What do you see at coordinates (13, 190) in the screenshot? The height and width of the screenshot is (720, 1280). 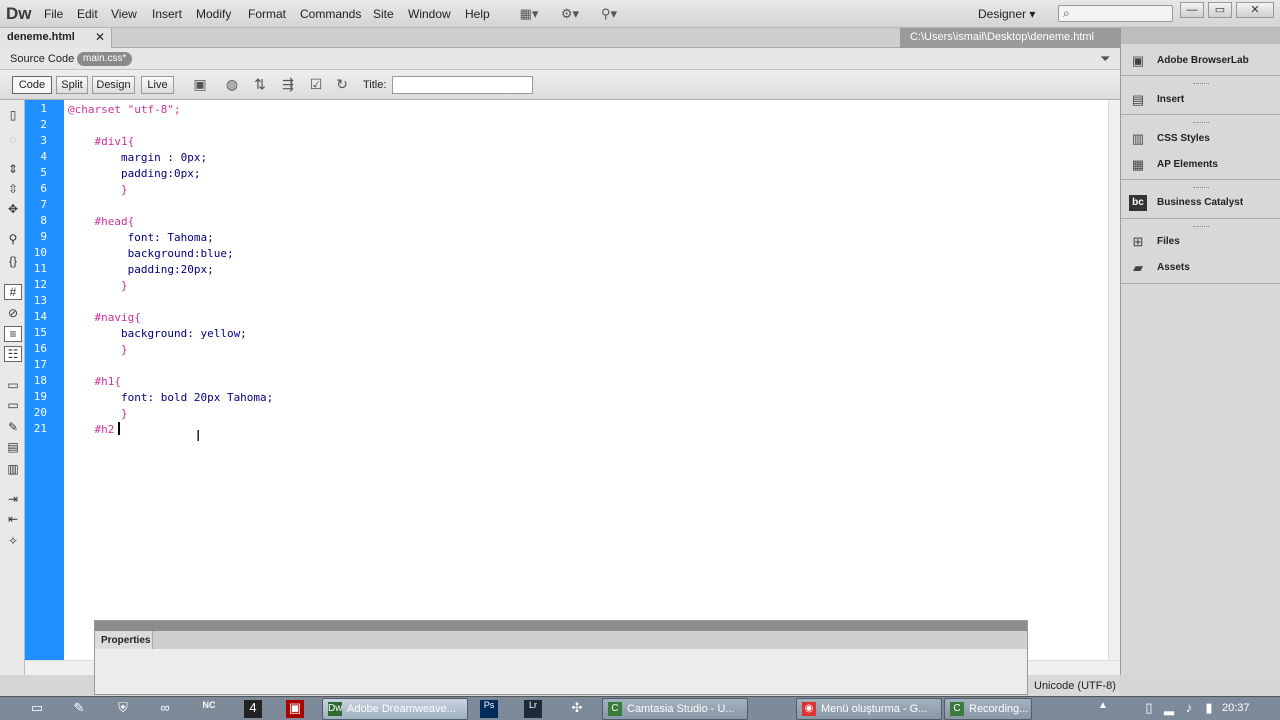 I see `collapse-selection-icon: ⇳` at bounding box center [13, 190].